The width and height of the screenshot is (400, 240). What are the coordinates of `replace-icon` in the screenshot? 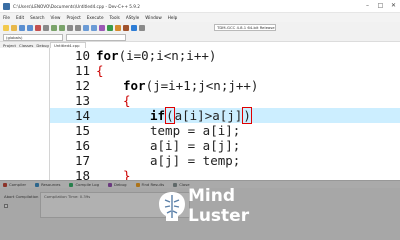 It's located at (78, 27).